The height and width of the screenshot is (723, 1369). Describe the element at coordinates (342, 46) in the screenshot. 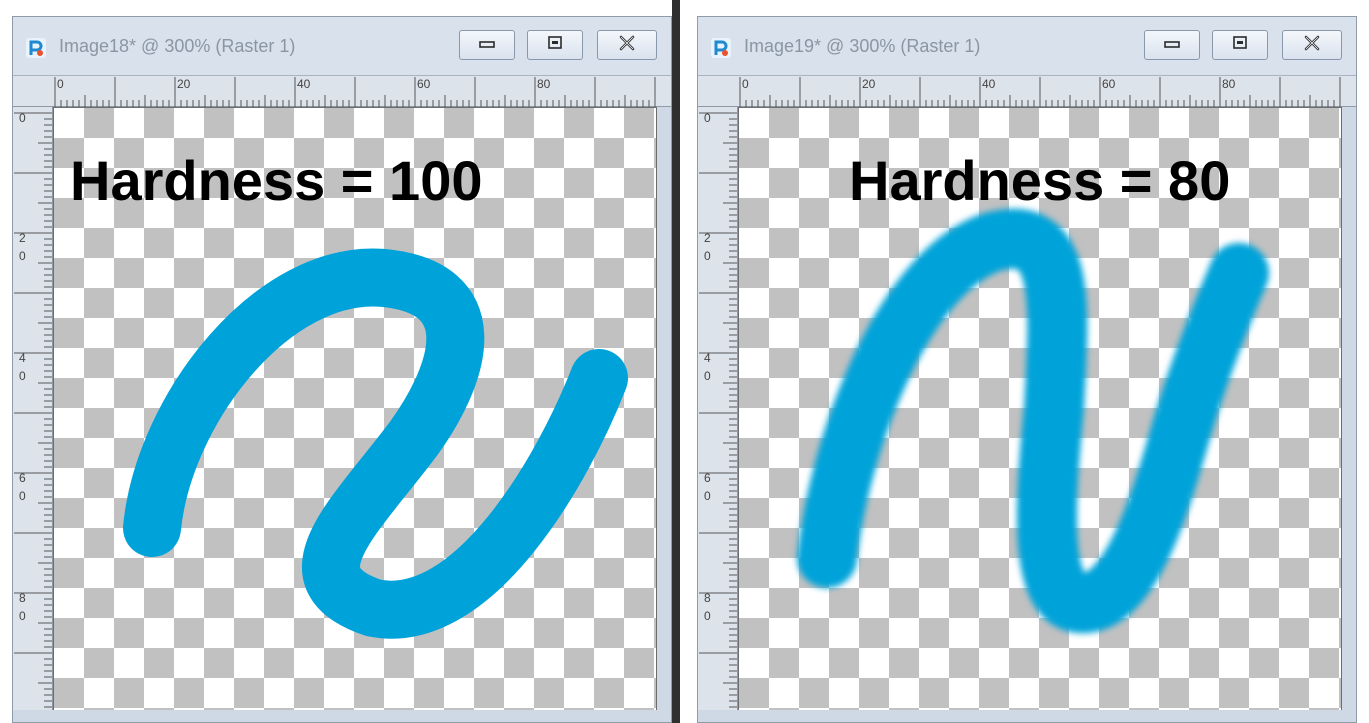

I see `window-titlebar: Image18* @ 300% (Raster 1)` at that location.